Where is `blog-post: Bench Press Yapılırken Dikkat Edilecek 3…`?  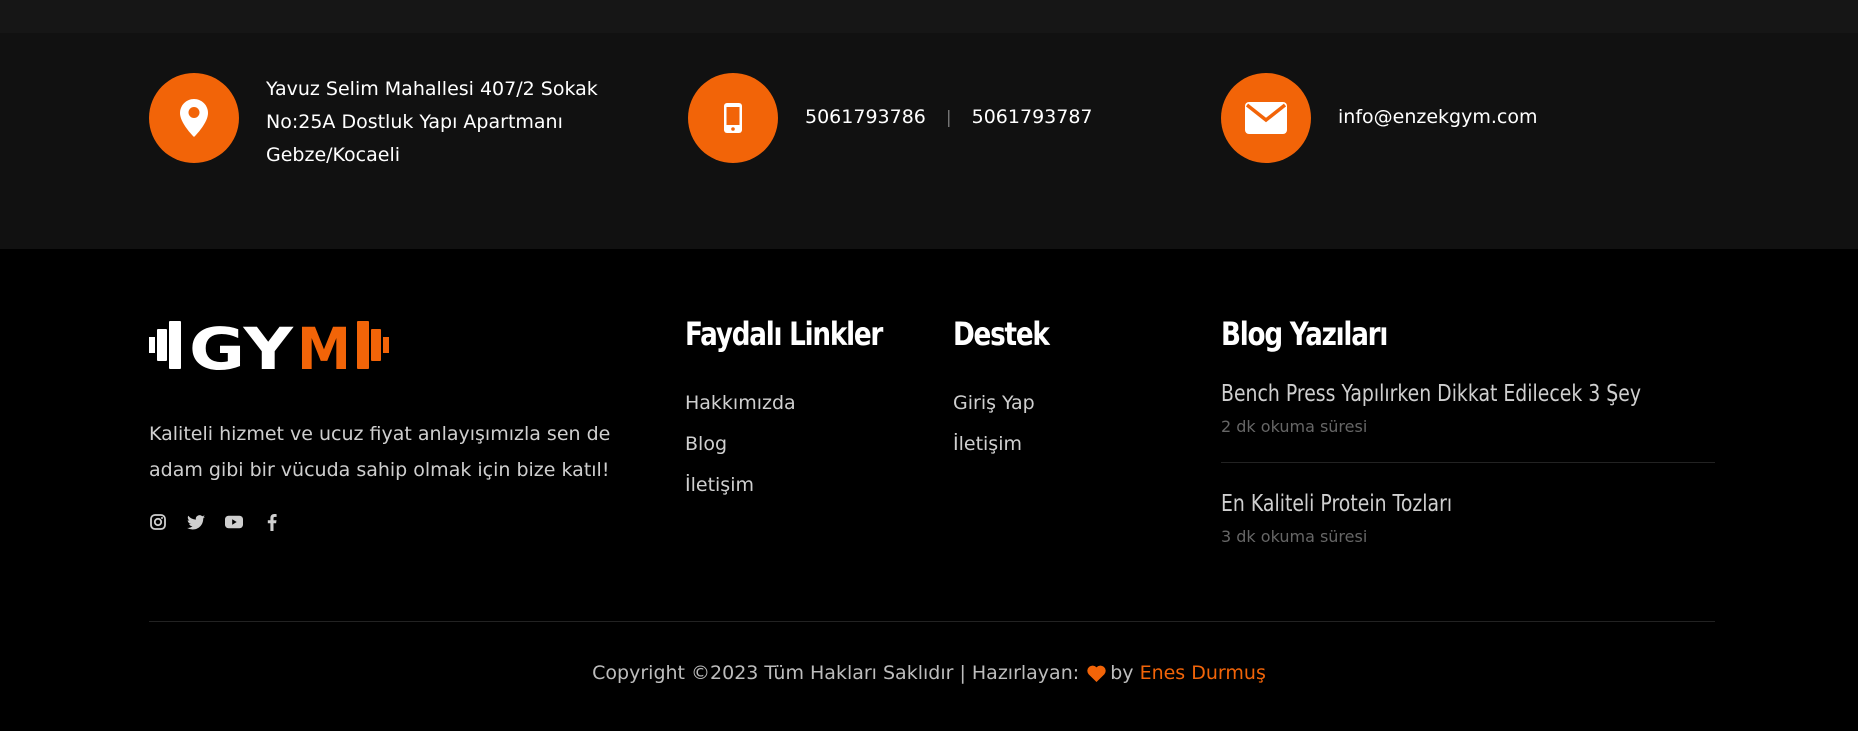 blog-post: Bench Press Yapılırken Dikkat Edilecek 3… is located at coordinates (1468, 408).